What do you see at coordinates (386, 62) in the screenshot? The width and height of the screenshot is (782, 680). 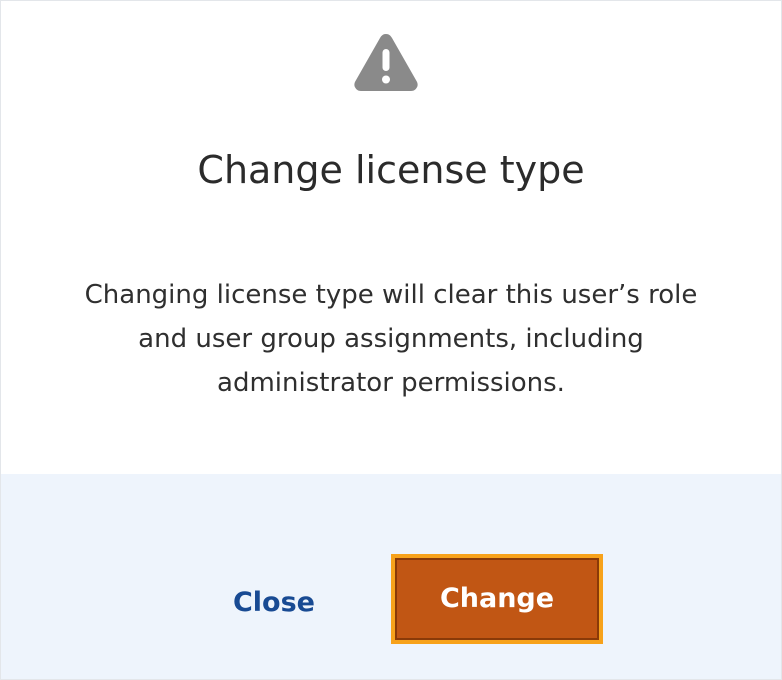 I see `warning-icon` at bounding box center [386, 62].